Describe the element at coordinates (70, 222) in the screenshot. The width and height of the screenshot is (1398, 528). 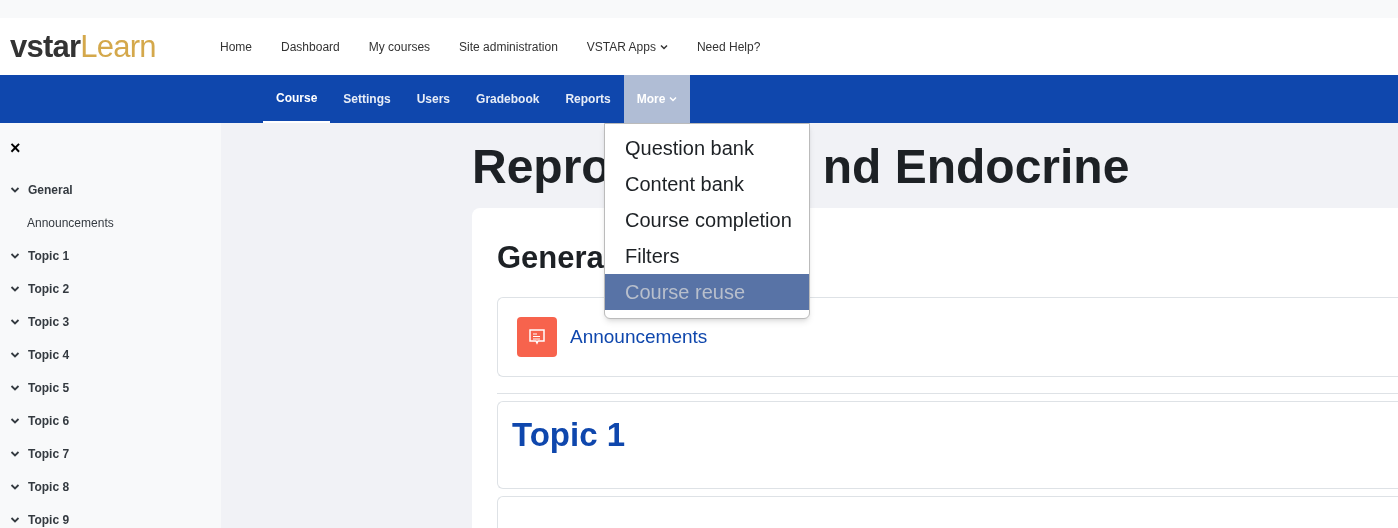
I see `sidebar-item: Announcements` at that location.